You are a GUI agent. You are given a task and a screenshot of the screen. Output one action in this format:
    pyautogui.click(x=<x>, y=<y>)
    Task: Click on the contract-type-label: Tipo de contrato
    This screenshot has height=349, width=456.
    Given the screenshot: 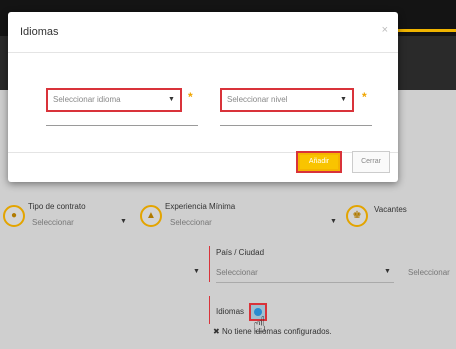 What is the action you would take?
    pyautogui.click(x=57, y=206)
    